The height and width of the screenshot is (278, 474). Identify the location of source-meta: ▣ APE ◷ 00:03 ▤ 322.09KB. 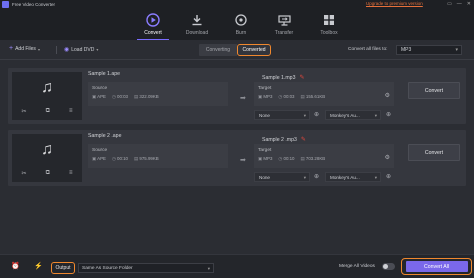
(125, 97).